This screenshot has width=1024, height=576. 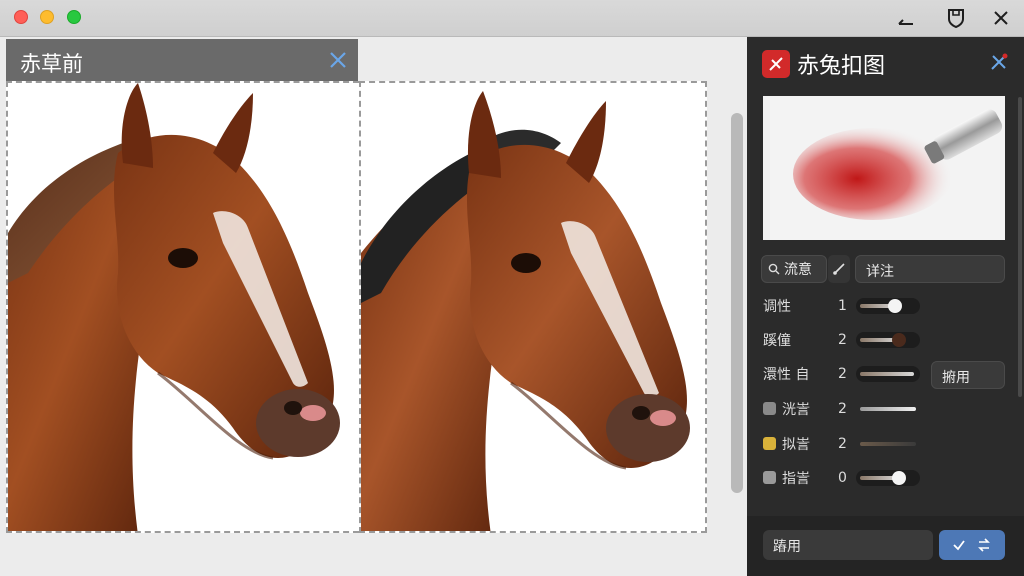 I want to click on output-field: 蹖用, so click(x=848, y=545).